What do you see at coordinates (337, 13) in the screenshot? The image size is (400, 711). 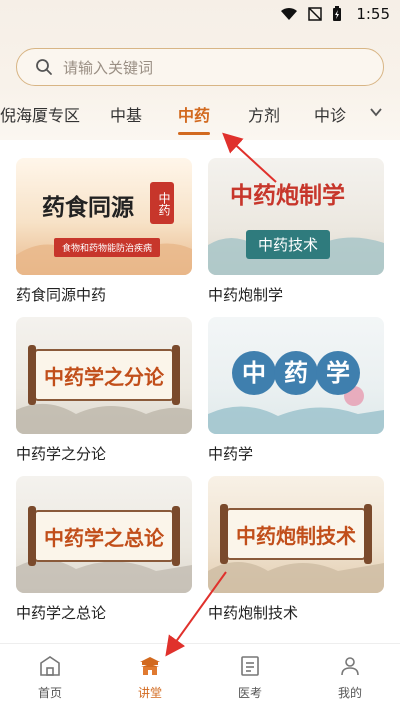 I see `battery-charging-icon` at bounding box center [337, 13].